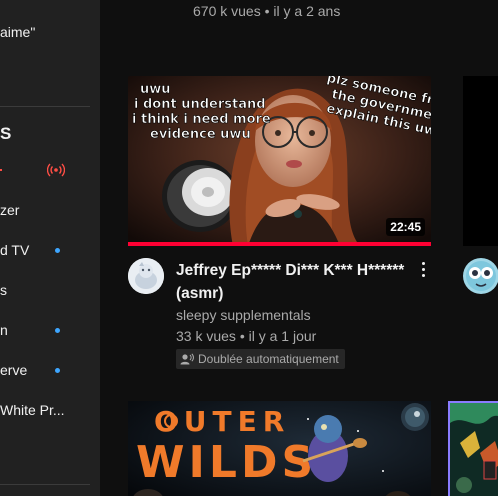  Describe the element at coordinates (267, 11) in the screenshot. I see `previous-video-meta: 670 k vues • il y a 2 ans` at that location.